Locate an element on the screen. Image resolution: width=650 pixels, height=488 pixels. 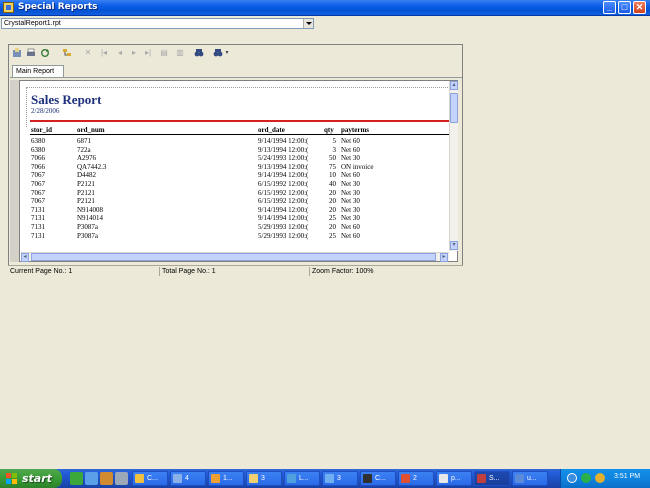
cell-ord-num: A2976 is located at coordinates (87, 158).